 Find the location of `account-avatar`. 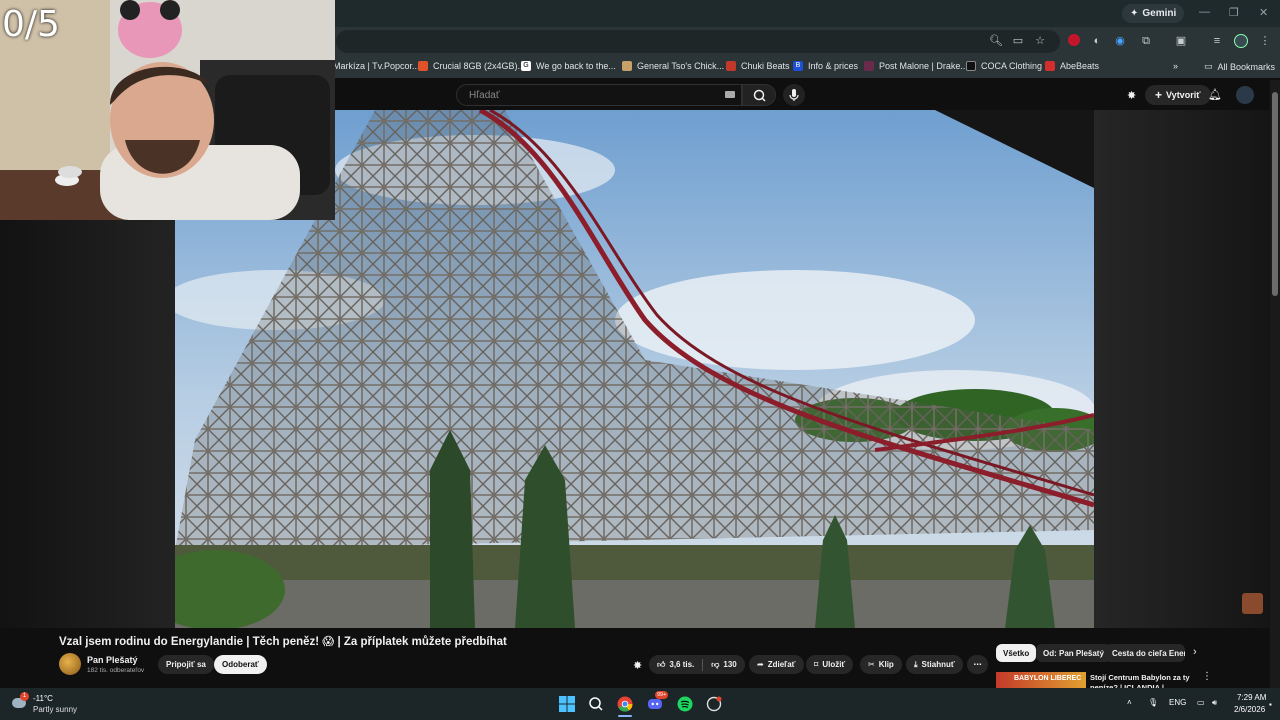

account-avatar is located at coordinates (1245, 95).